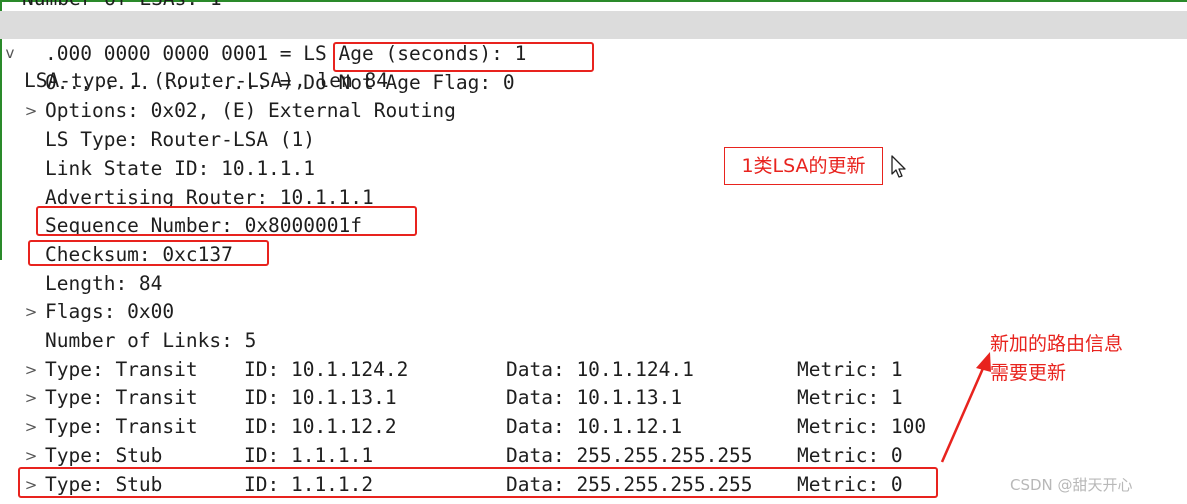  What do you see at coordinates (226, 221) in the screenshot?
I see `sequence-number-highlight` at bounding box center [226, 221].